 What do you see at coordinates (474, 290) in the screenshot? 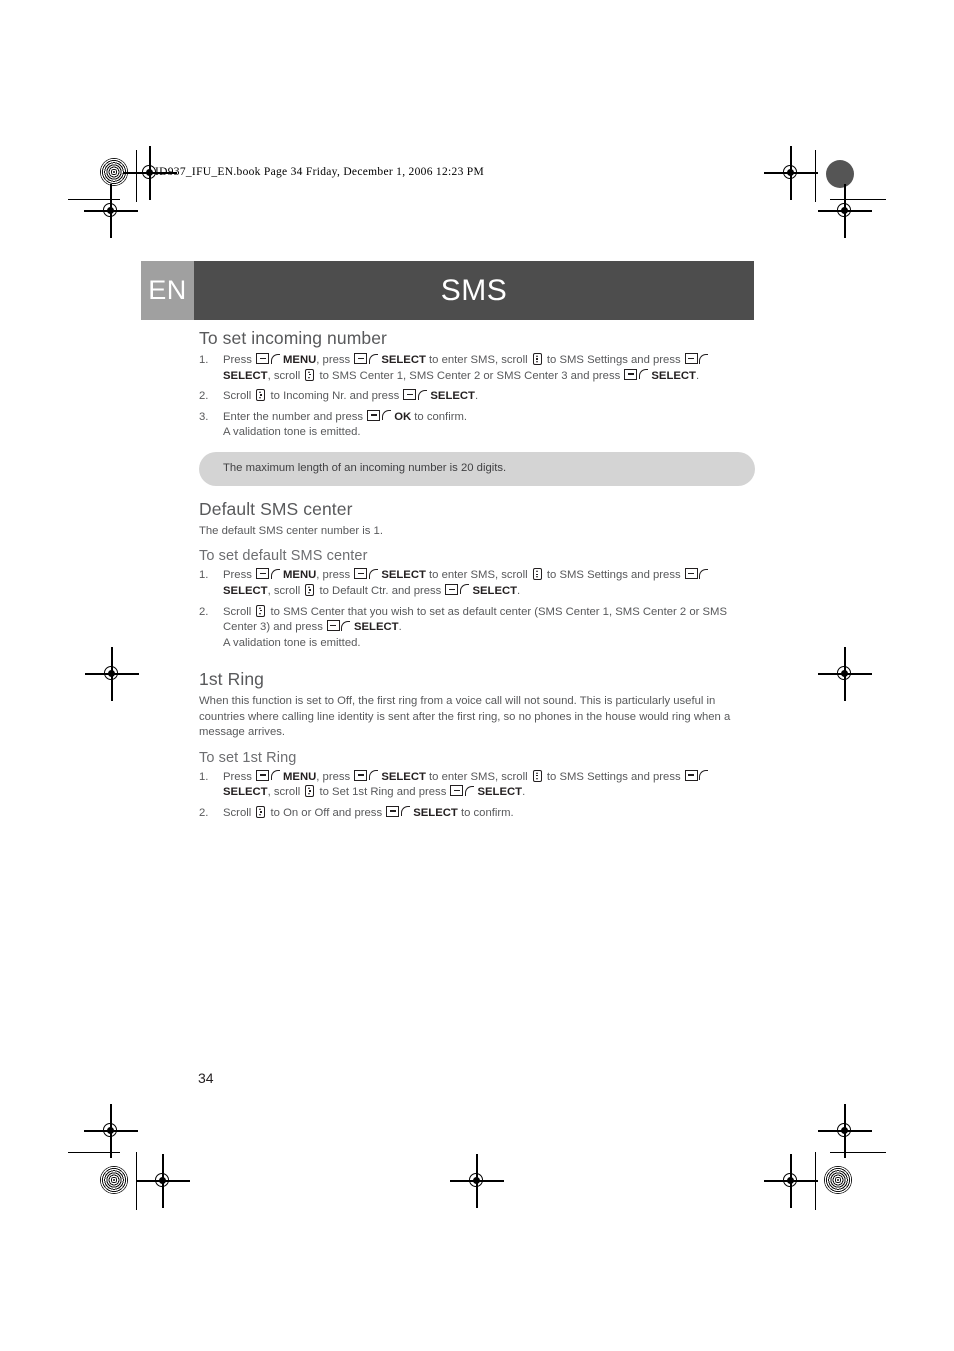
I see `page-title: SMS` at bounding box center [474, 290].